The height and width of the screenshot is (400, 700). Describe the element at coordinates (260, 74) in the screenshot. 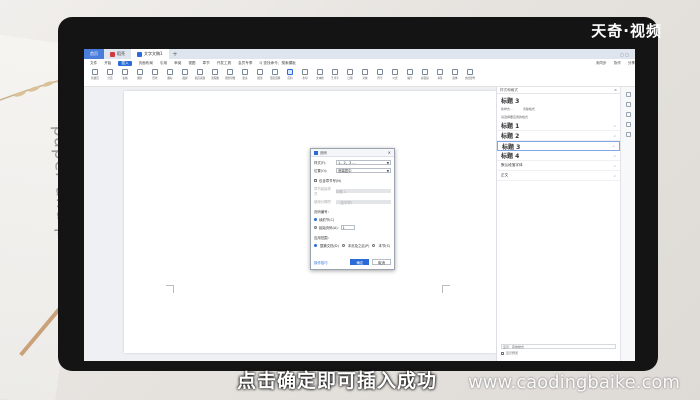

I see `ribbon-button-11: 批注` at that location.